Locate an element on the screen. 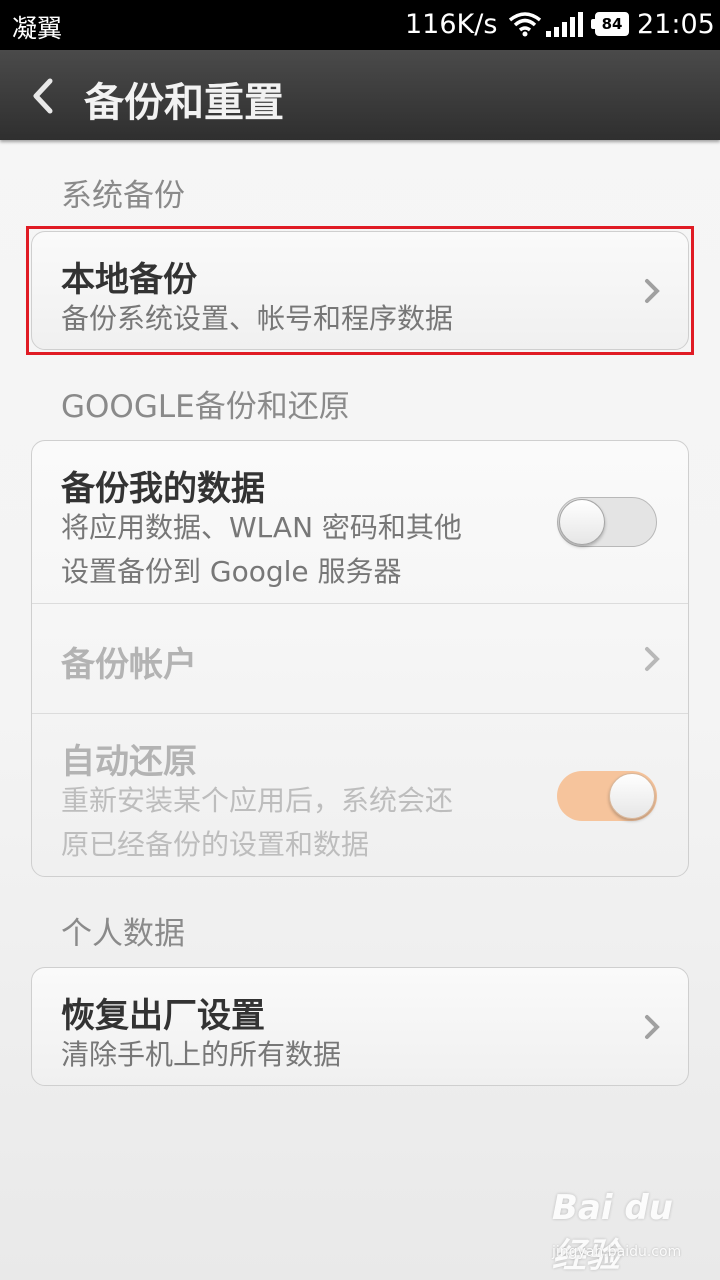  backup-account-title: 备份帐户 is located at coordinates (129, 665).